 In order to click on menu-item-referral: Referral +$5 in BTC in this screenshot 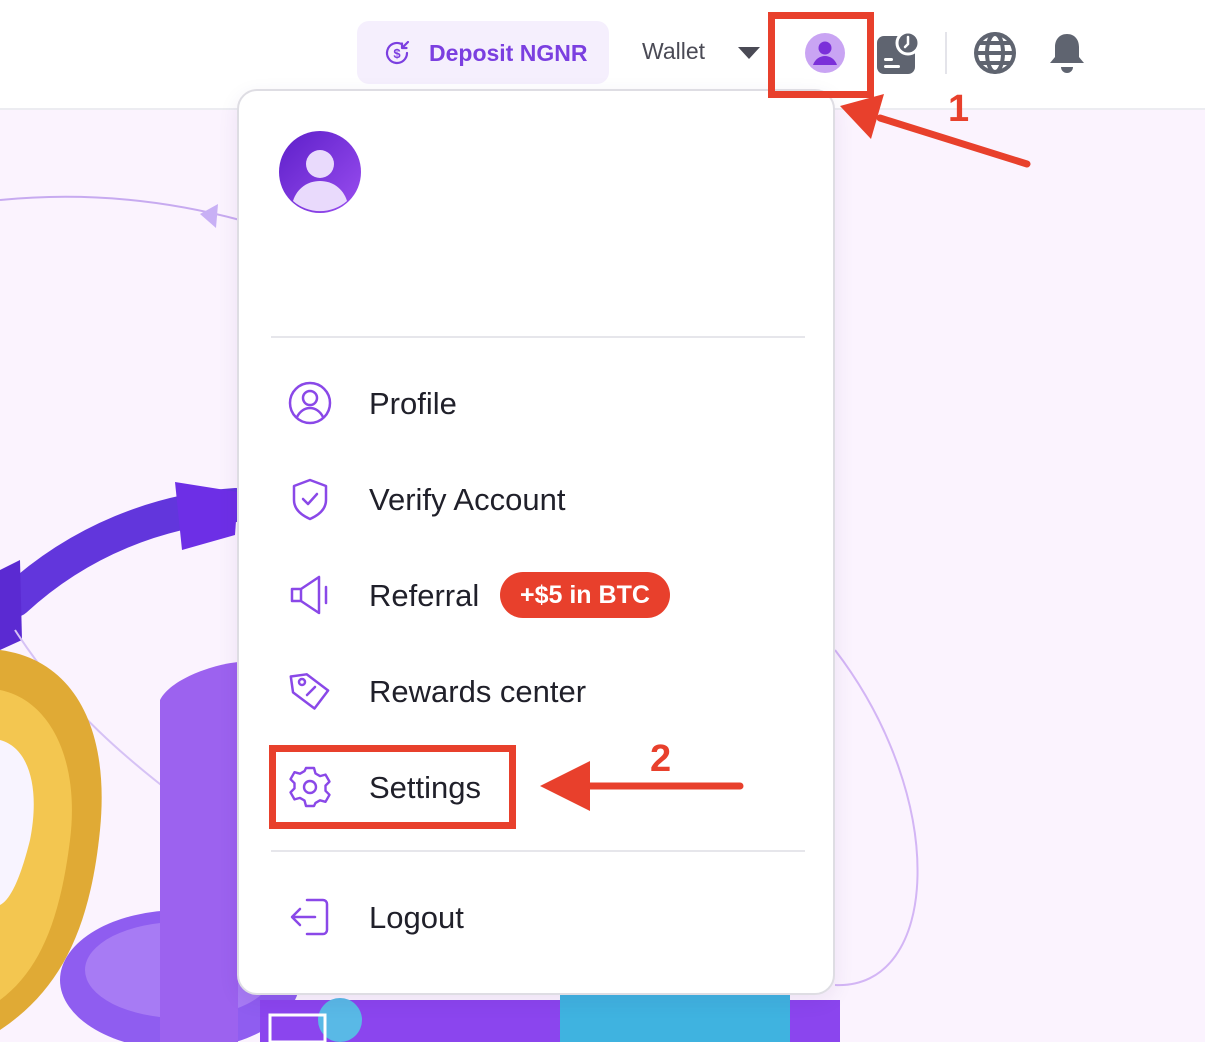, I will do `click(538, 595)`.